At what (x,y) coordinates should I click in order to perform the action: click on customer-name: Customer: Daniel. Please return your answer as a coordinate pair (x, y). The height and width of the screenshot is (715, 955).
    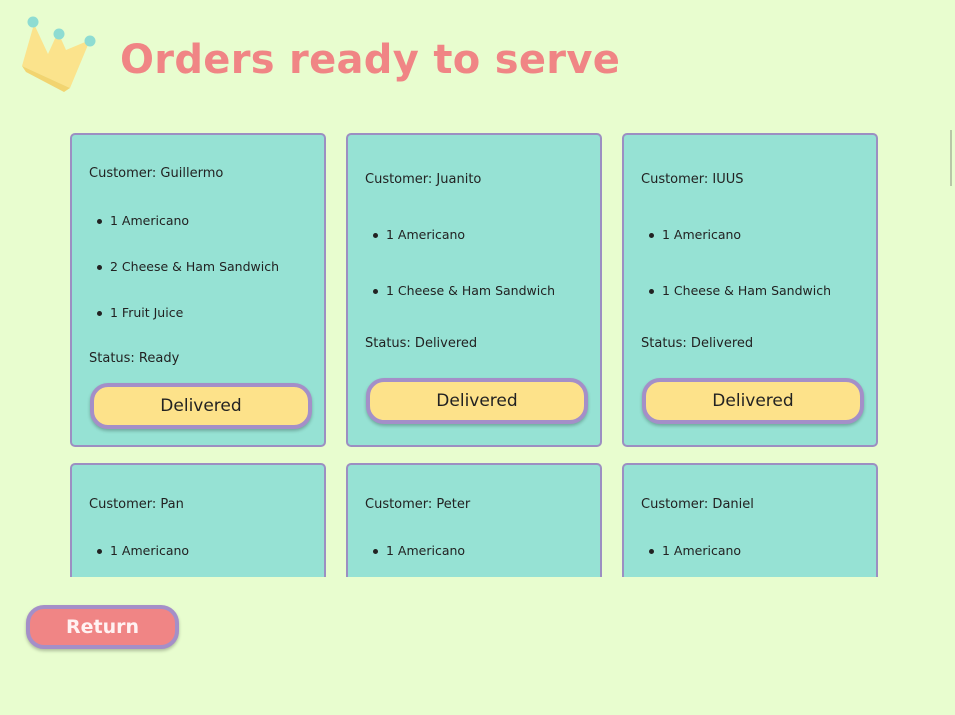
    Looking at the image, I should click on (697, 504).